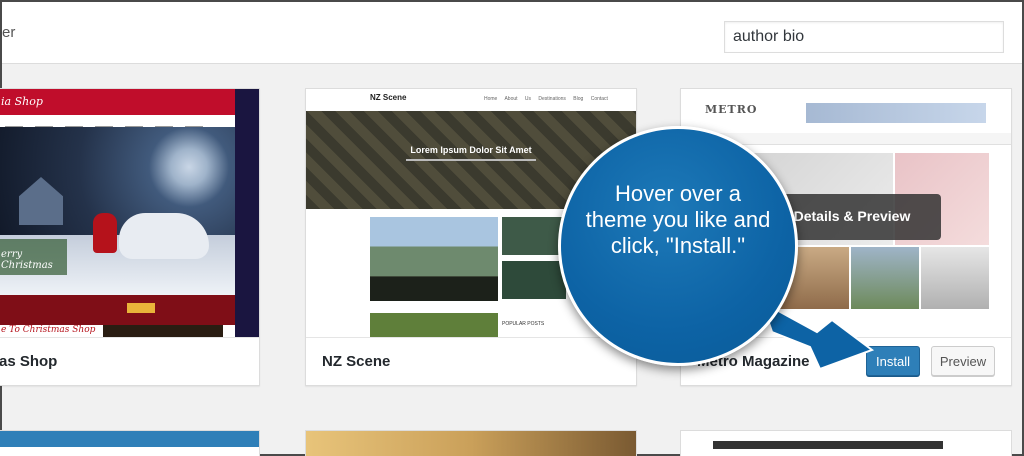 The width and height of the screenshot is (1024, 456). I want to click on theme-name-bar: as Shop, so click(129, 361).